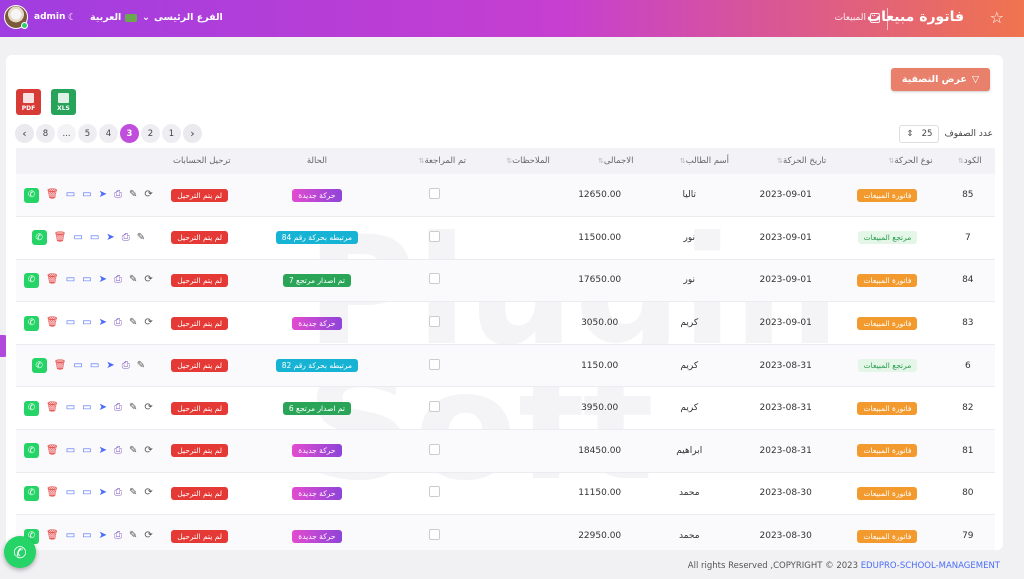 The height and width of the screenshot is (579, 1024). Describe the element at coordinates (786, 161) in the screenshot. I see `col-header: تاريخ الحركة⇅` at that location.